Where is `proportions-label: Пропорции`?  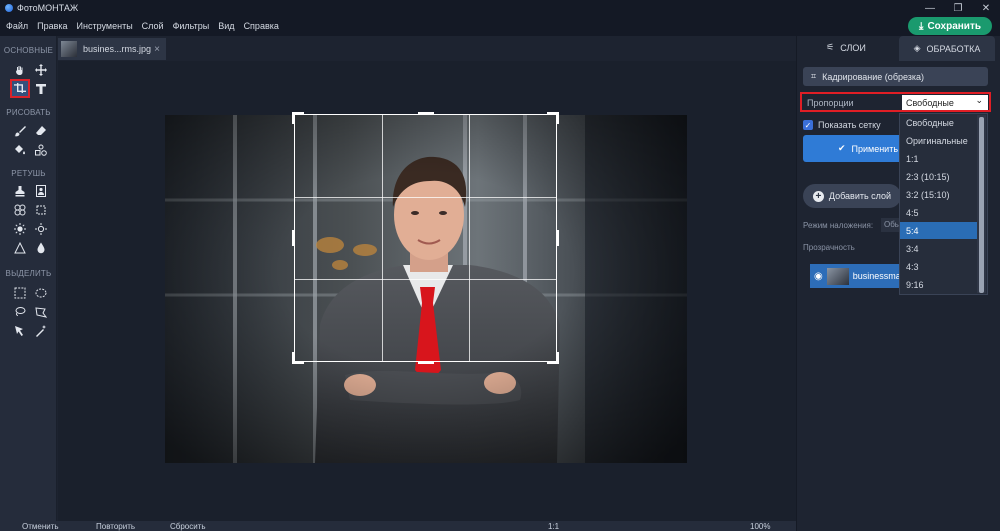
proportions-label: Пропорции is located at coordinates (830, 103).